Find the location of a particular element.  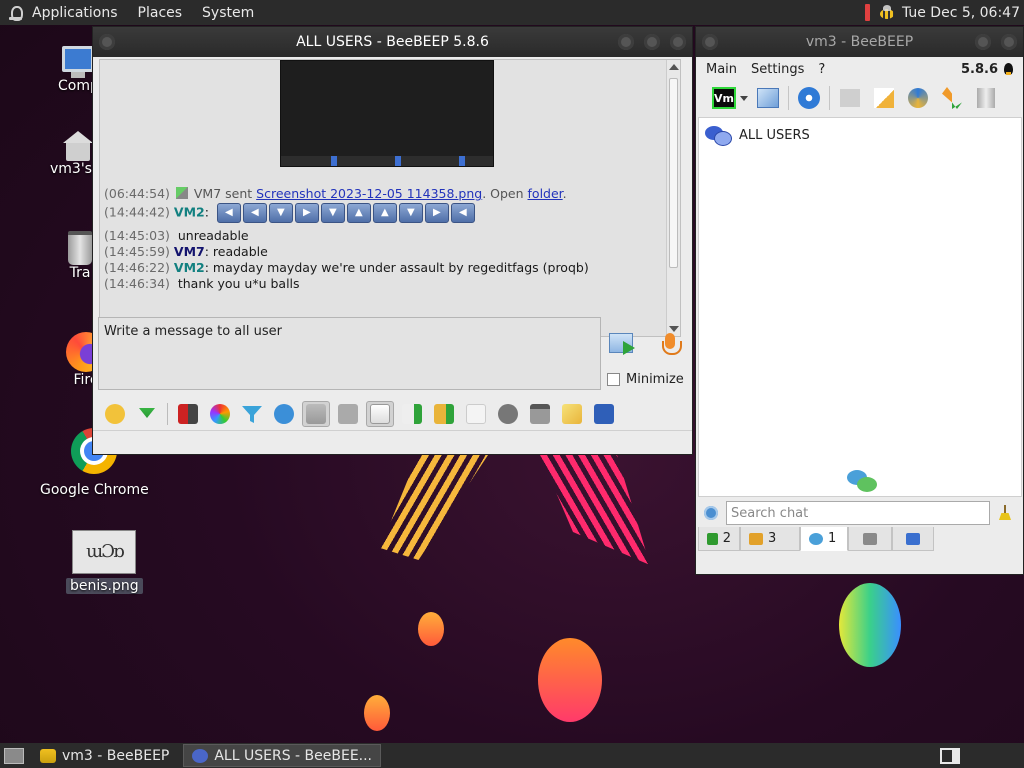

system-menu: System is located at coordinates (228, 12).